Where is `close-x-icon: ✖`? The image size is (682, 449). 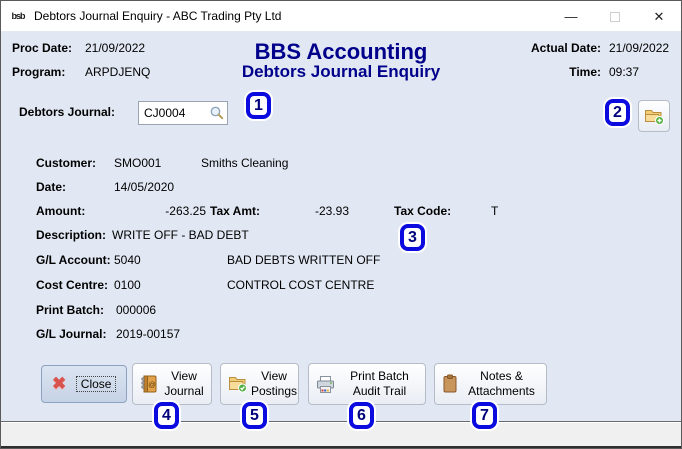
close-x-icon: ✖ is located at coordinates (59, 383).